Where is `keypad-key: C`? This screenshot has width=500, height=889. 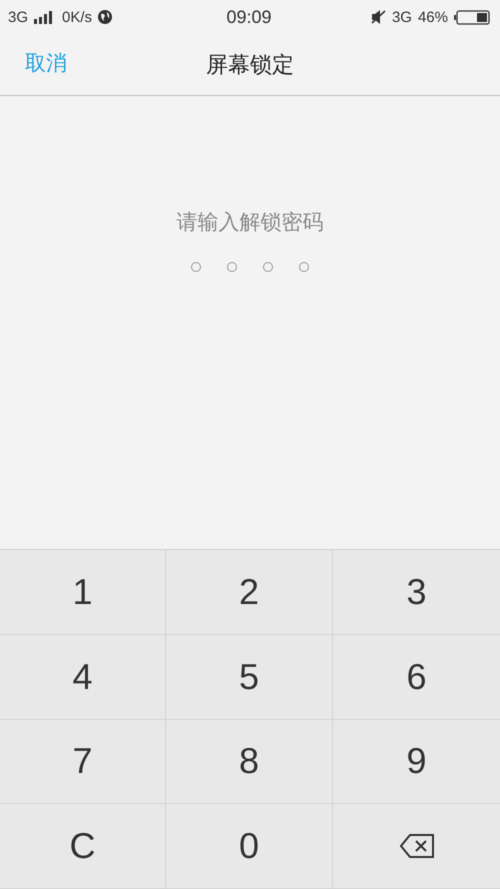
keypad-key: C is located at coordinates (83, 846).